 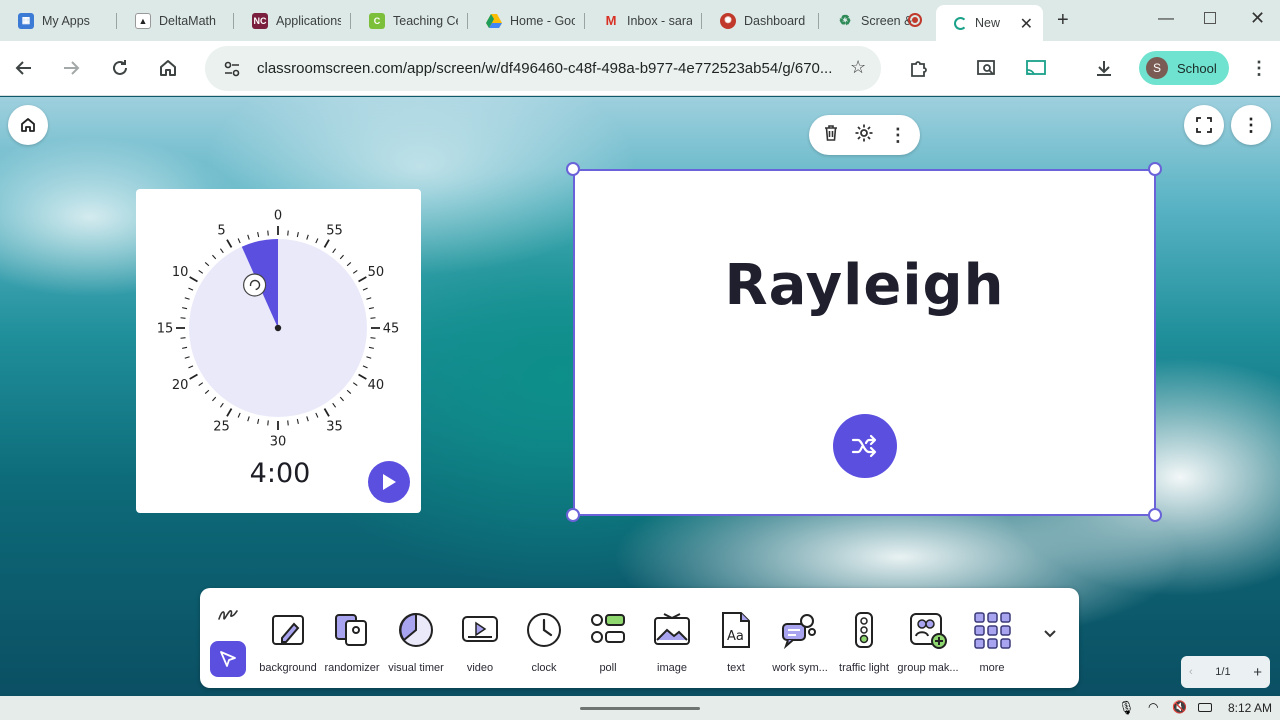 What do you see at coordinates (1104, 68) in the screenshot?
I see `download-icon` at bounding box center [1104, 68].